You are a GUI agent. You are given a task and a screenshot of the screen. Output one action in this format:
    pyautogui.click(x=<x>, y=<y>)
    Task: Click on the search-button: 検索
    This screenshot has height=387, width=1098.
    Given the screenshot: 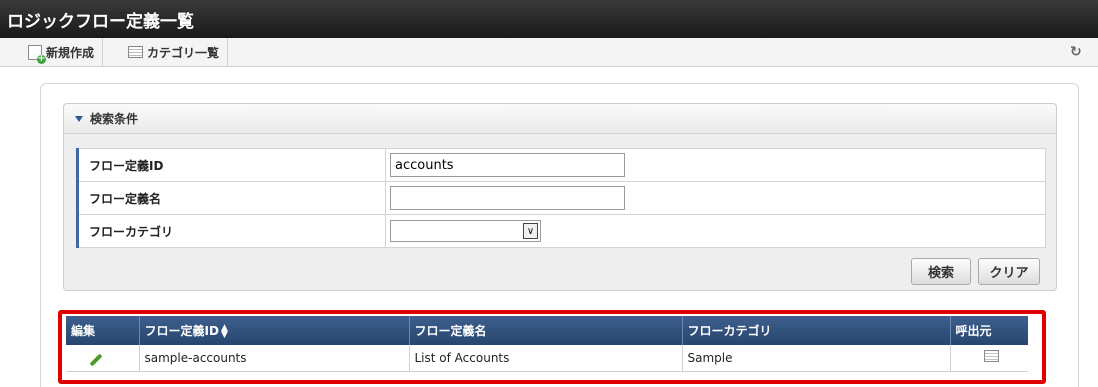 What is the action you would take?
    pyautogui.click(x=941, y=271)
    